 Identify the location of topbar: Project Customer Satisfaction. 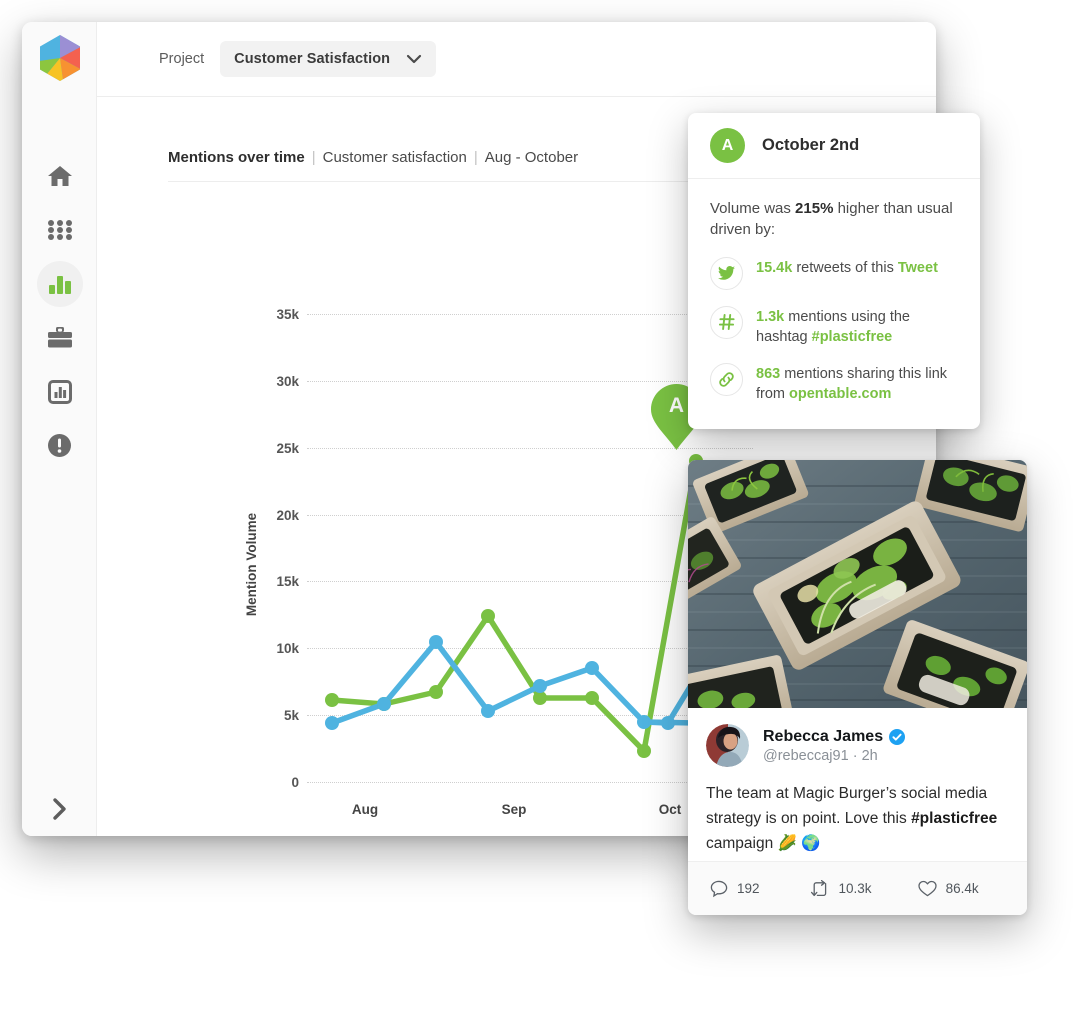
(516, 59).